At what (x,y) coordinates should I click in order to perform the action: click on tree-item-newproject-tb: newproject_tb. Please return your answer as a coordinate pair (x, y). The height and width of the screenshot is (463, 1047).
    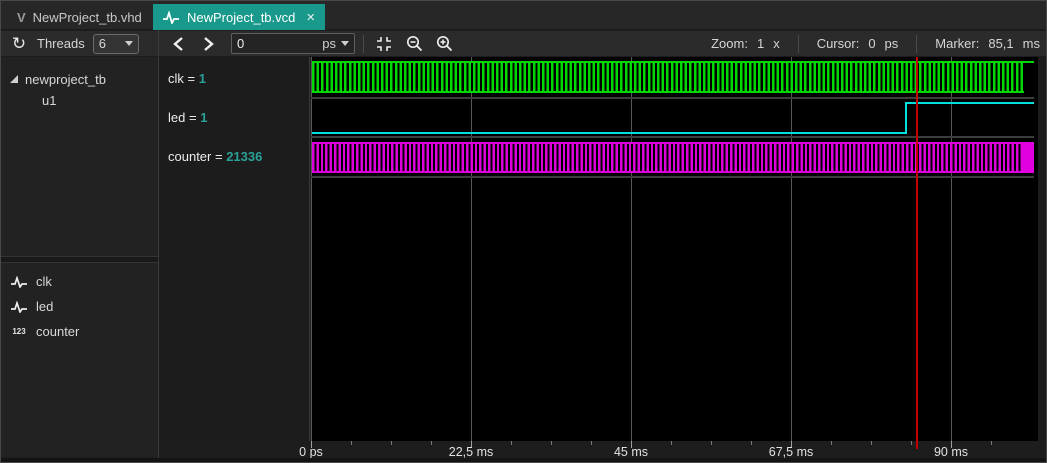
    Looking at the image, I should click on (58, 79).